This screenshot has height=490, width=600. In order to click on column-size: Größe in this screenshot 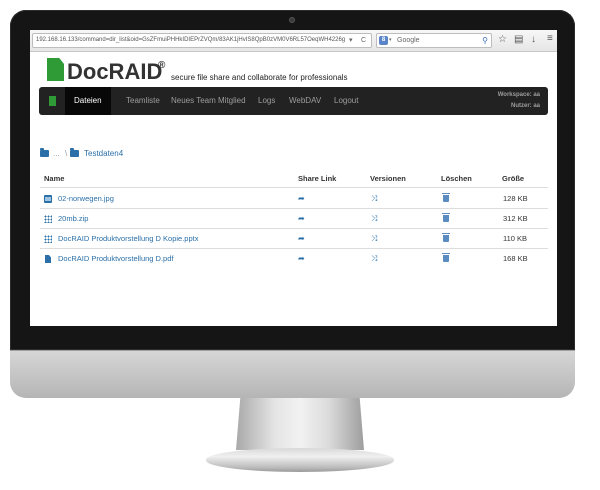, I will do `click(513, 178)`.